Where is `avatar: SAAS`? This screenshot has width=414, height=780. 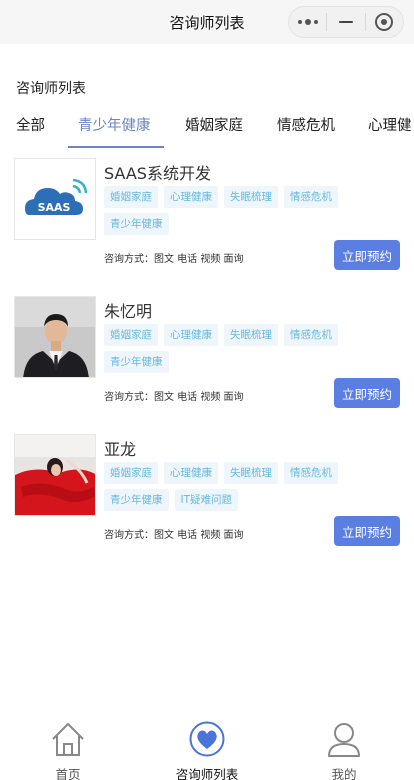 avatar: SAAS is located at coordinates (55, 199).